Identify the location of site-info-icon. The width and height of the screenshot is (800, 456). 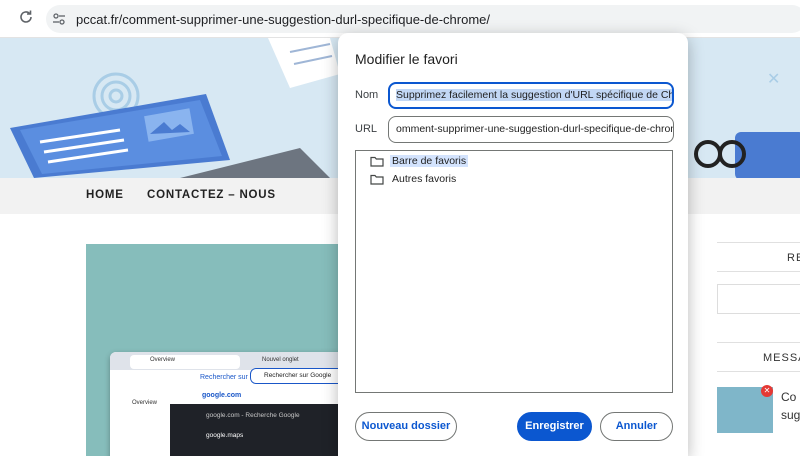
(59, 19).